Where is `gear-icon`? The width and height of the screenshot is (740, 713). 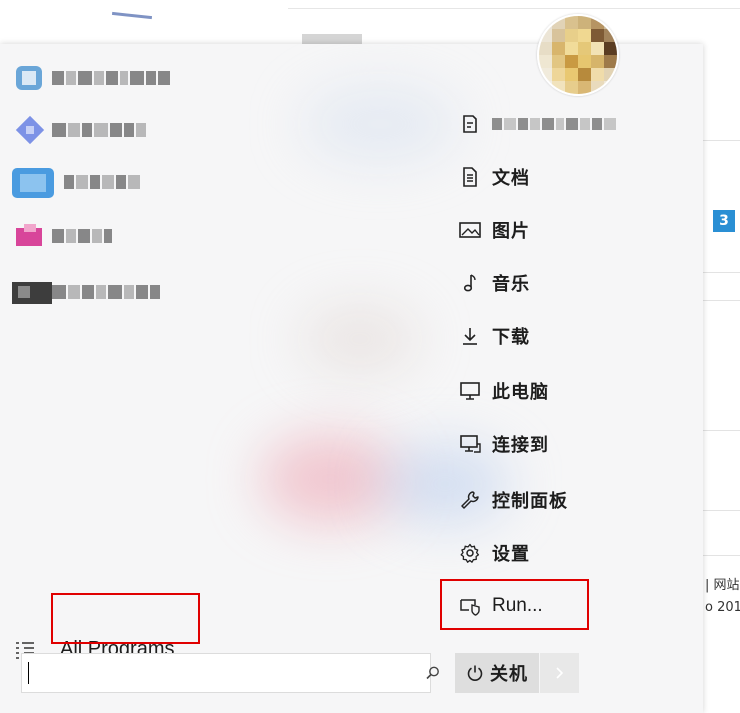
gear-icon is located at coordinates (470, 553).